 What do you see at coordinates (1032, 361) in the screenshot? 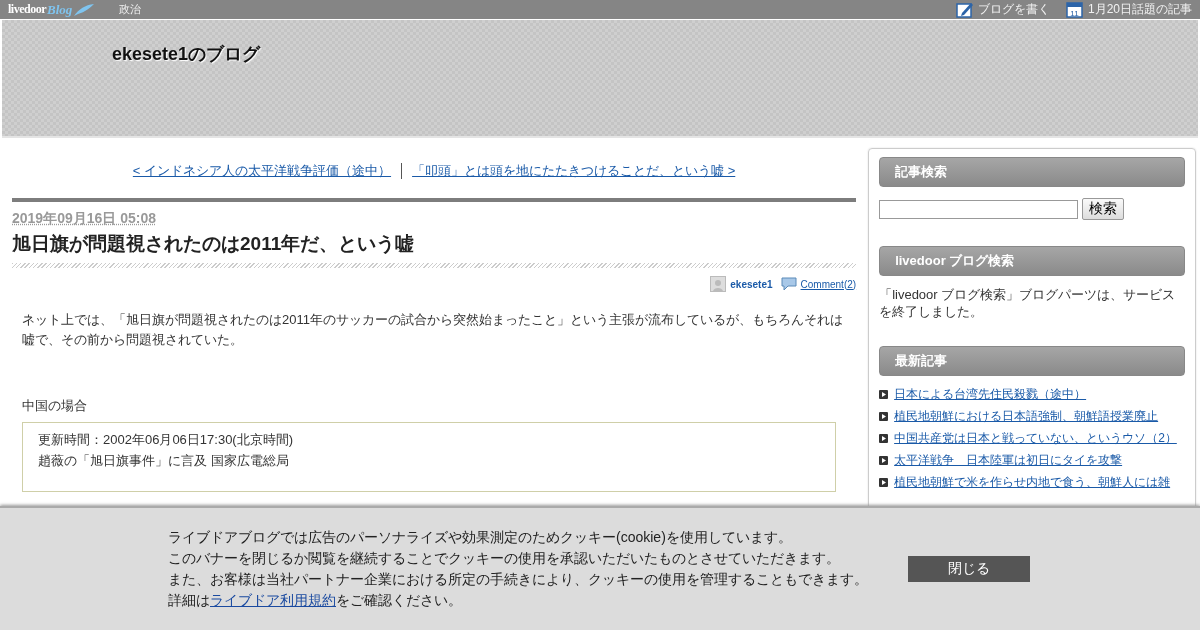
I see `widget-header: 最新記事` at bounding box center [1032, 361].